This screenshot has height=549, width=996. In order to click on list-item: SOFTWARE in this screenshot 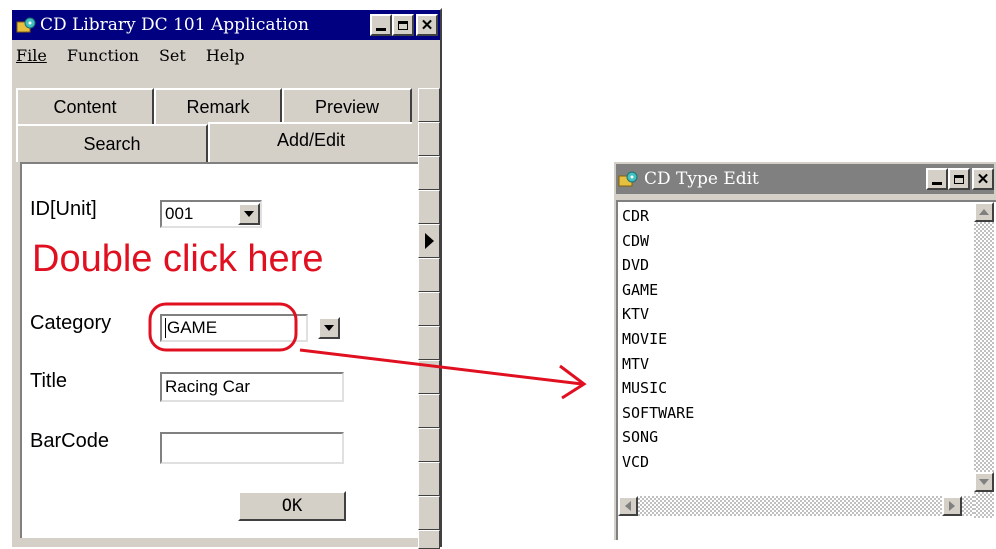, I will do `click(656, 413)`.